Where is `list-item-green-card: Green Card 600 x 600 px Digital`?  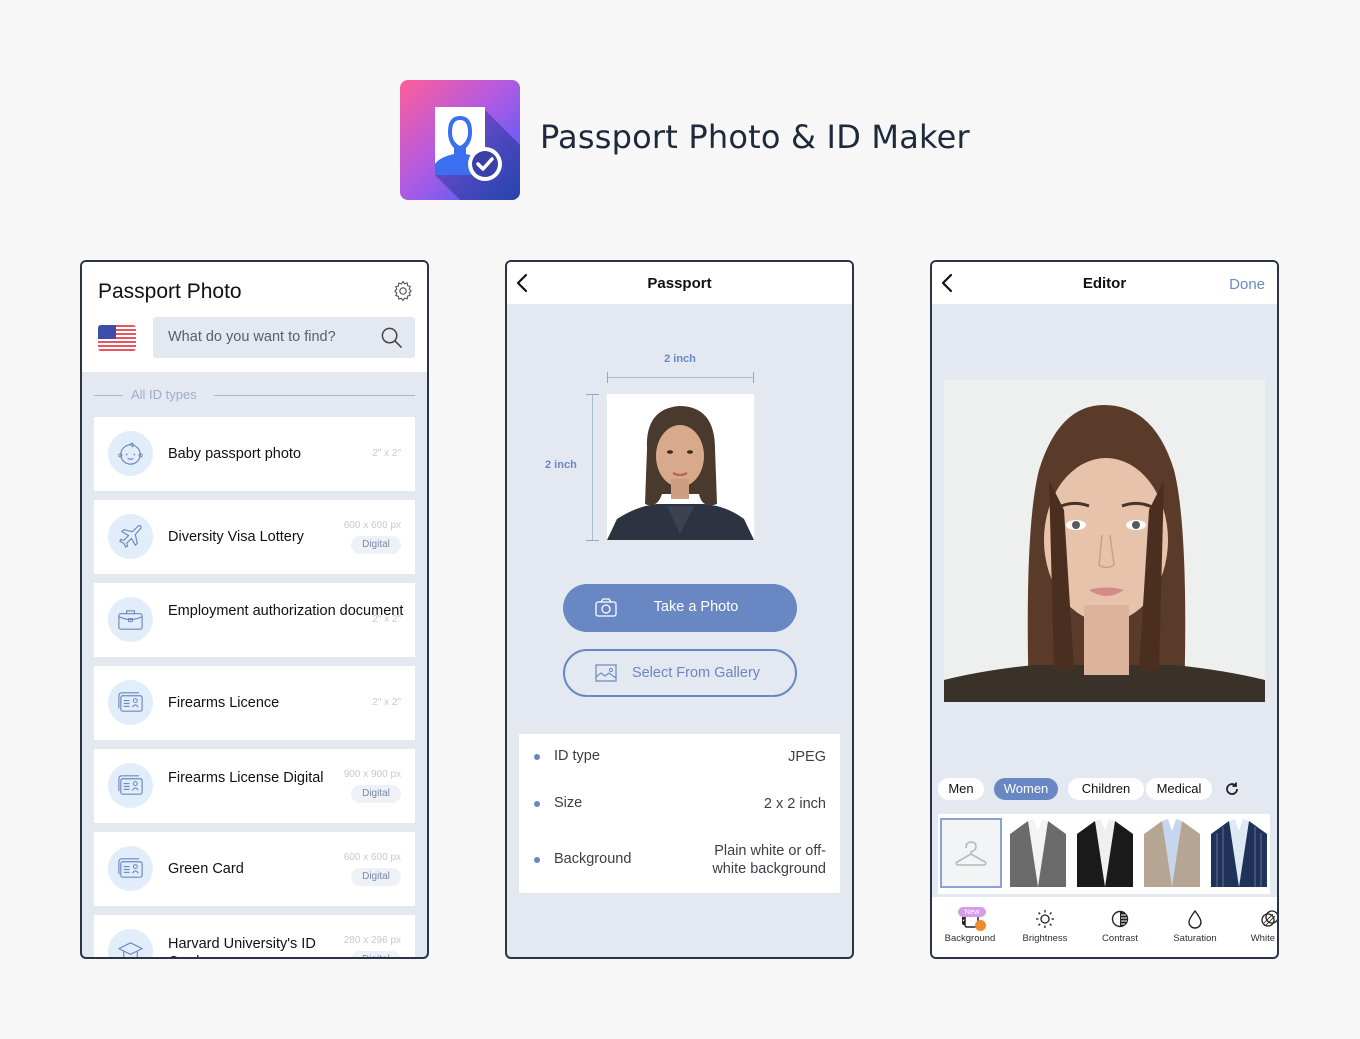 list-item-green-card: Green Card 600 x 600 px Digital is located at coordinates (254, 869).